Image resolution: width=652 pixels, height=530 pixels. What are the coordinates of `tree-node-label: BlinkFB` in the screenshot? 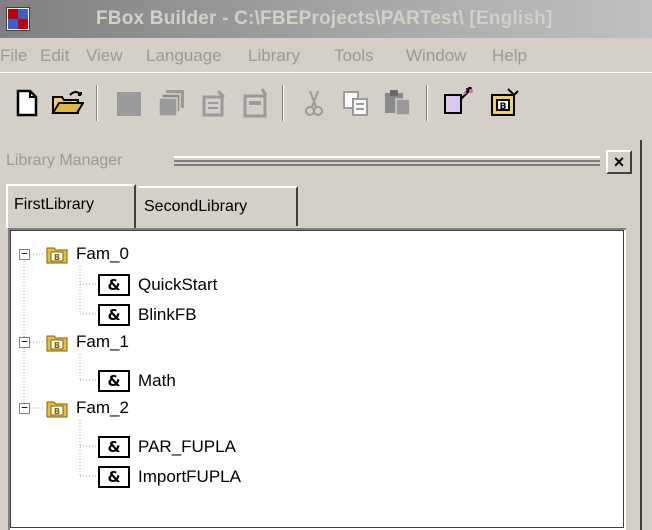 It's located at (167, 314).